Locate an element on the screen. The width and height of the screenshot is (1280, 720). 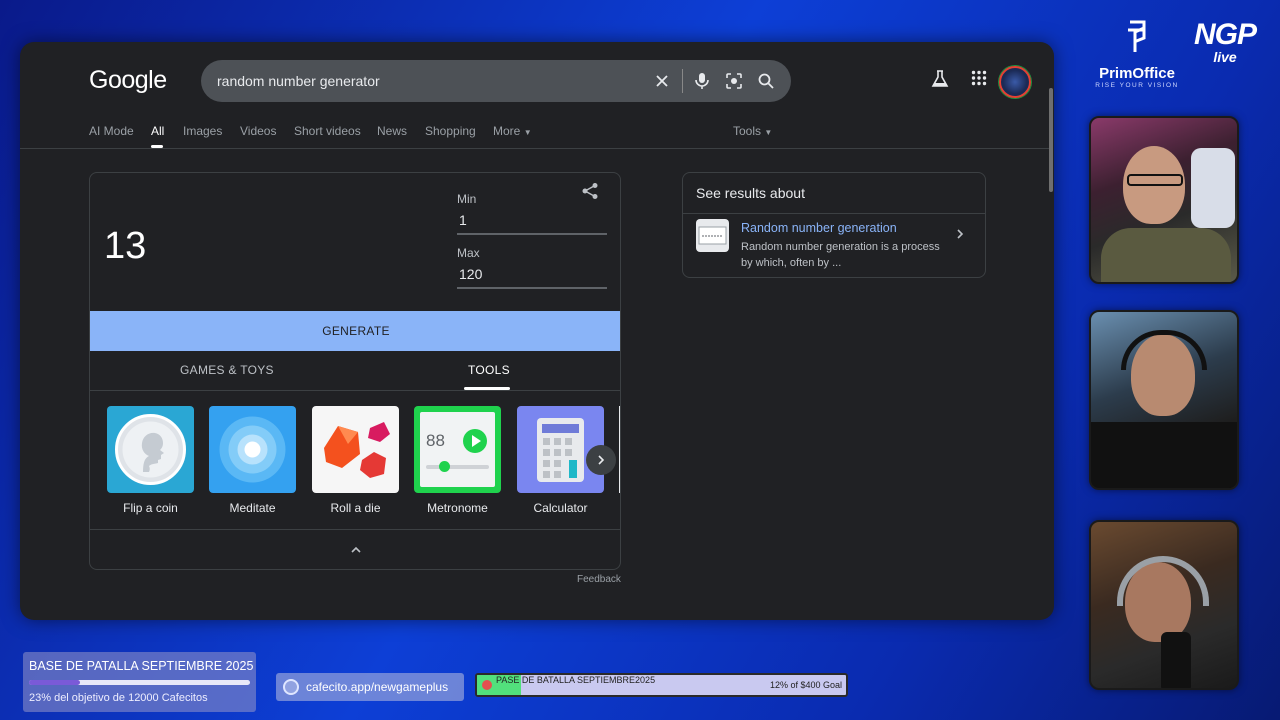
goal-progress-bar is located at coordinates (139, 682).